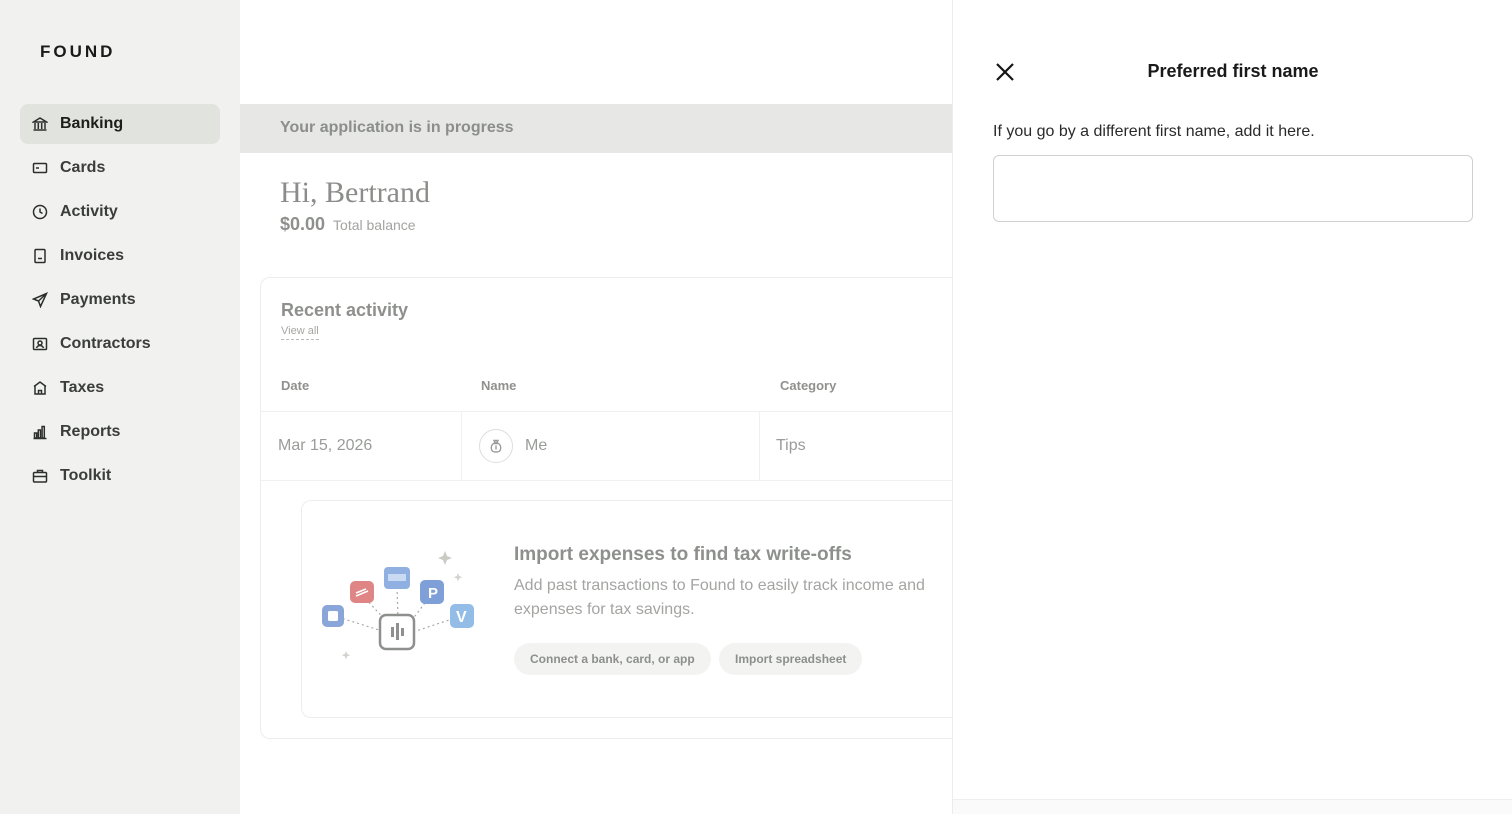 The width and height of the screenshot is (1512, 814). What do you see at coordinates (78, 51) in the screenshot?
I see `logo: FOUND` at bounding box center [78, 51].